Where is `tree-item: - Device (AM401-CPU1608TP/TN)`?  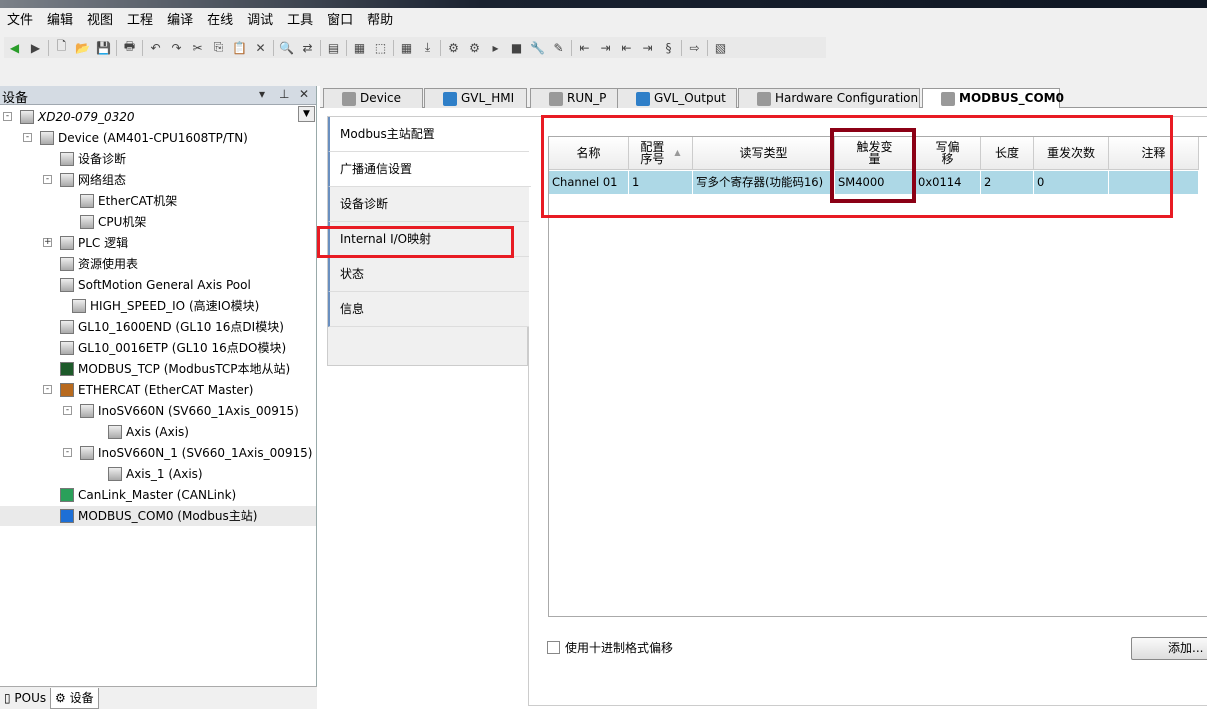
tree-item: - Device (AM401-CPU1608TP/TN) is located at coordinates (158, 138).